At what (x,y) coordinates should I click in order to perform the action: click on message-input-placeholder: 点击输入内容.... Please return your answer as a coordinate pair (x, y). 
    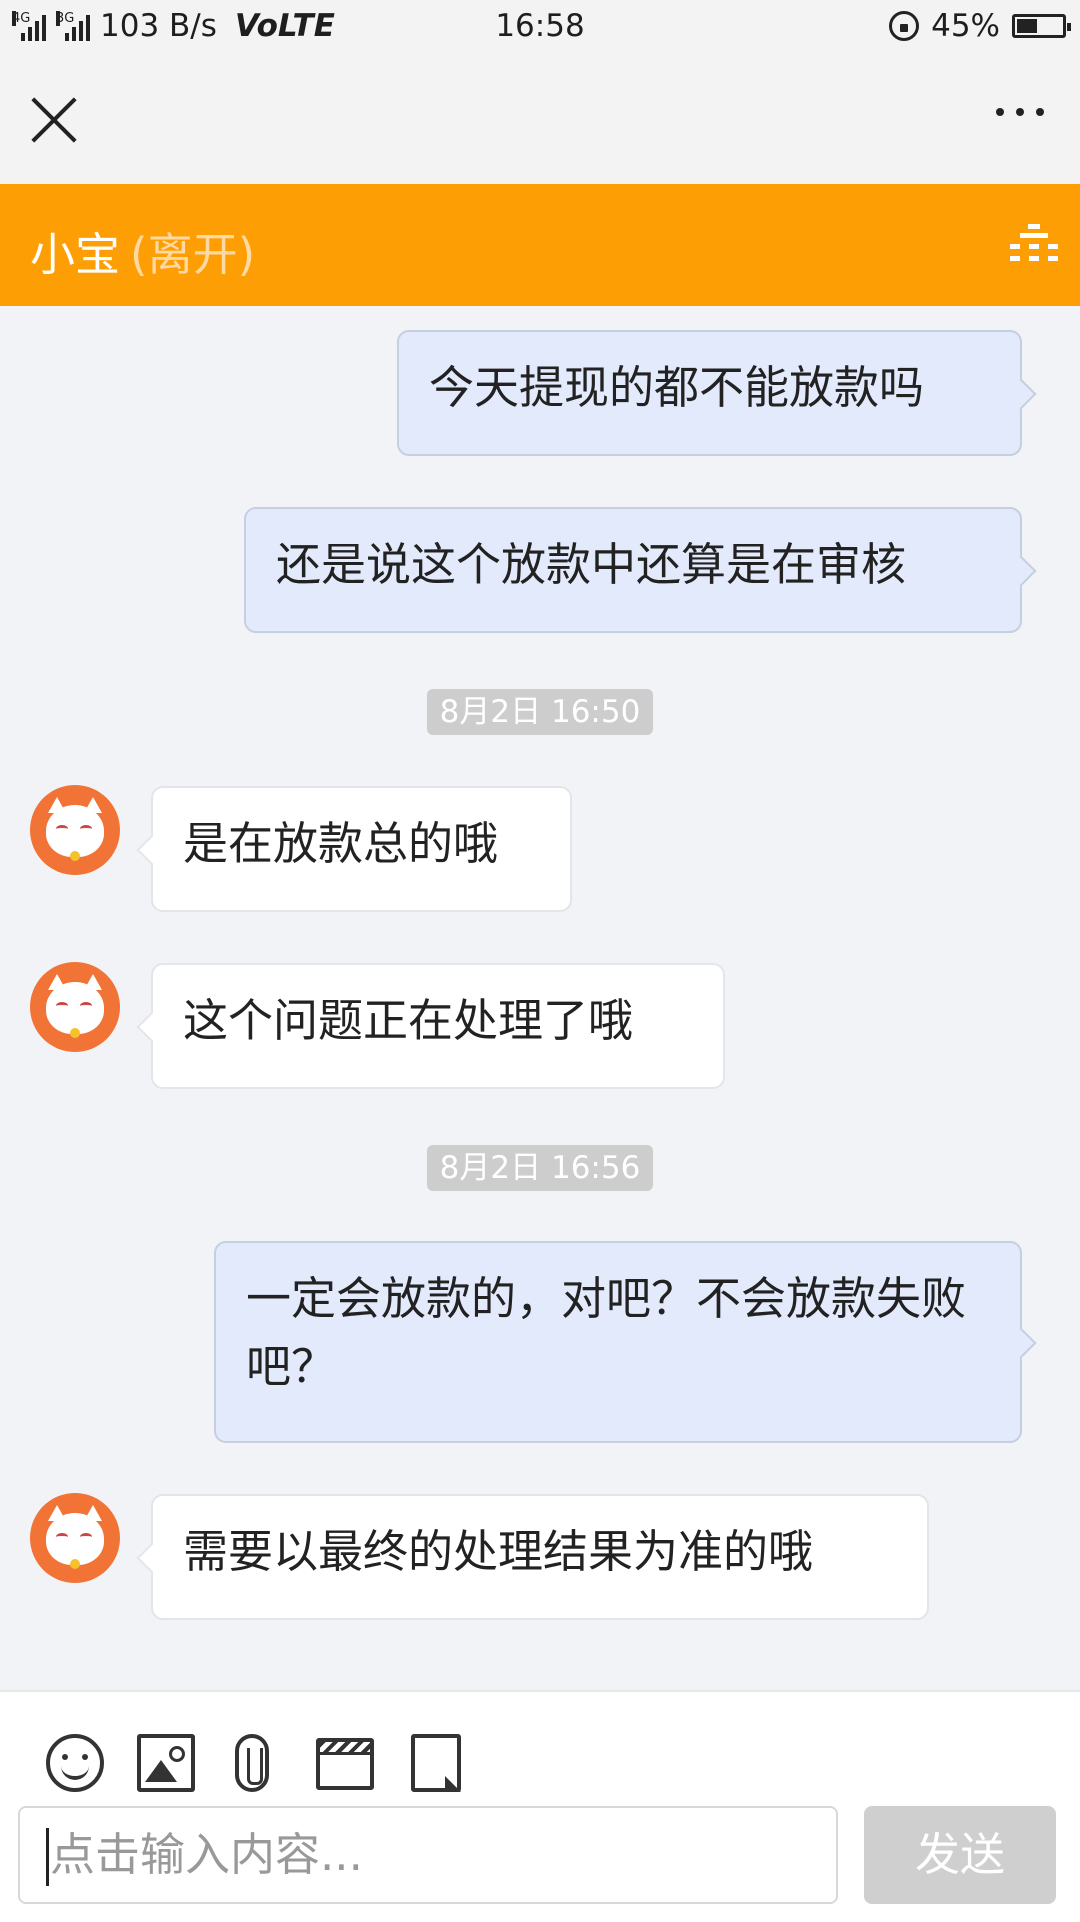
    Looking at the image, I should click on (206, 1854).